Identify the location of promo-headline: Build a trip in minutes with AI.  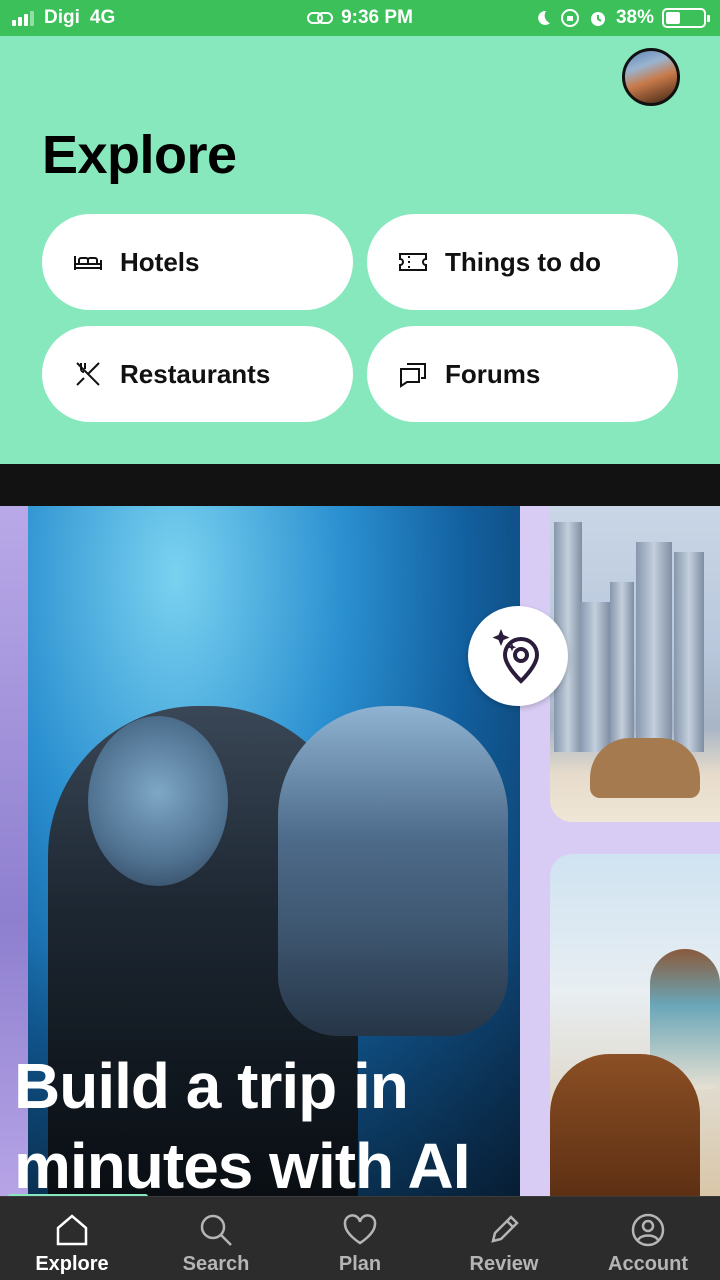
(242, 1123).